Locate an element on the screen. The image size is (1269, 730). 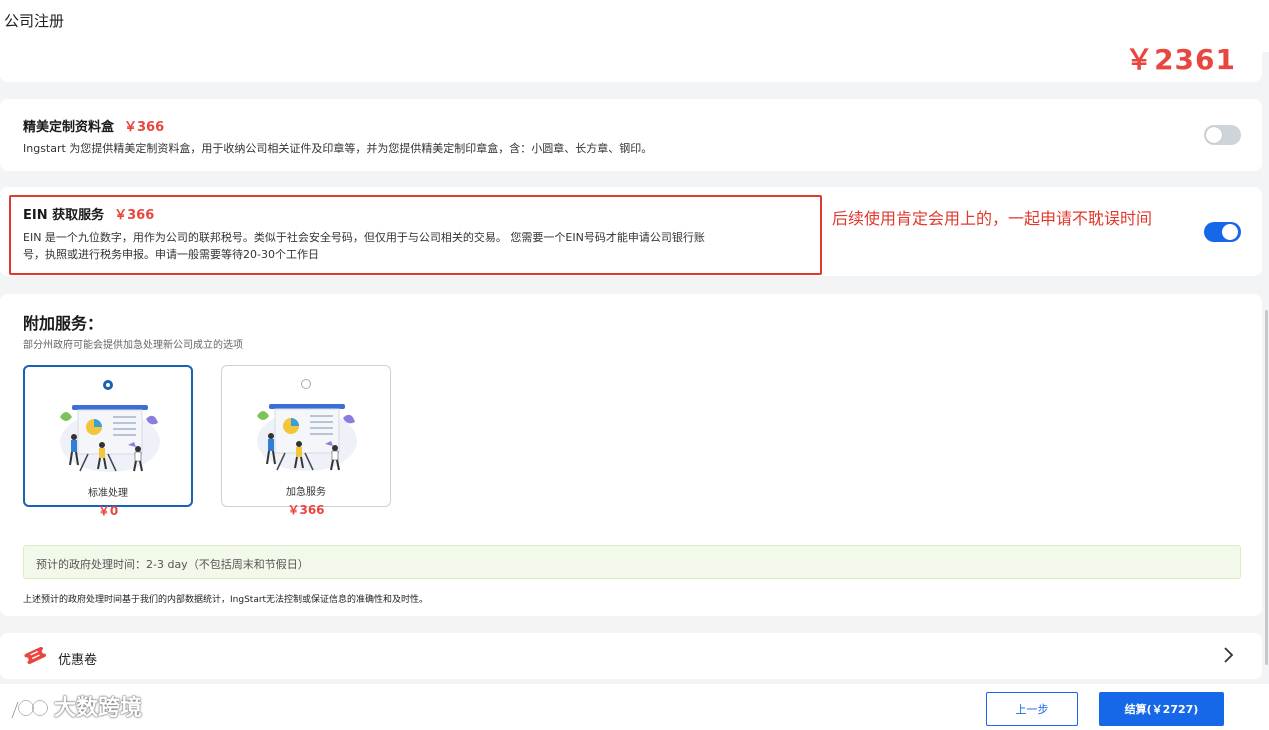
scrollbar-thumb is located at coordinates (1266, 487).